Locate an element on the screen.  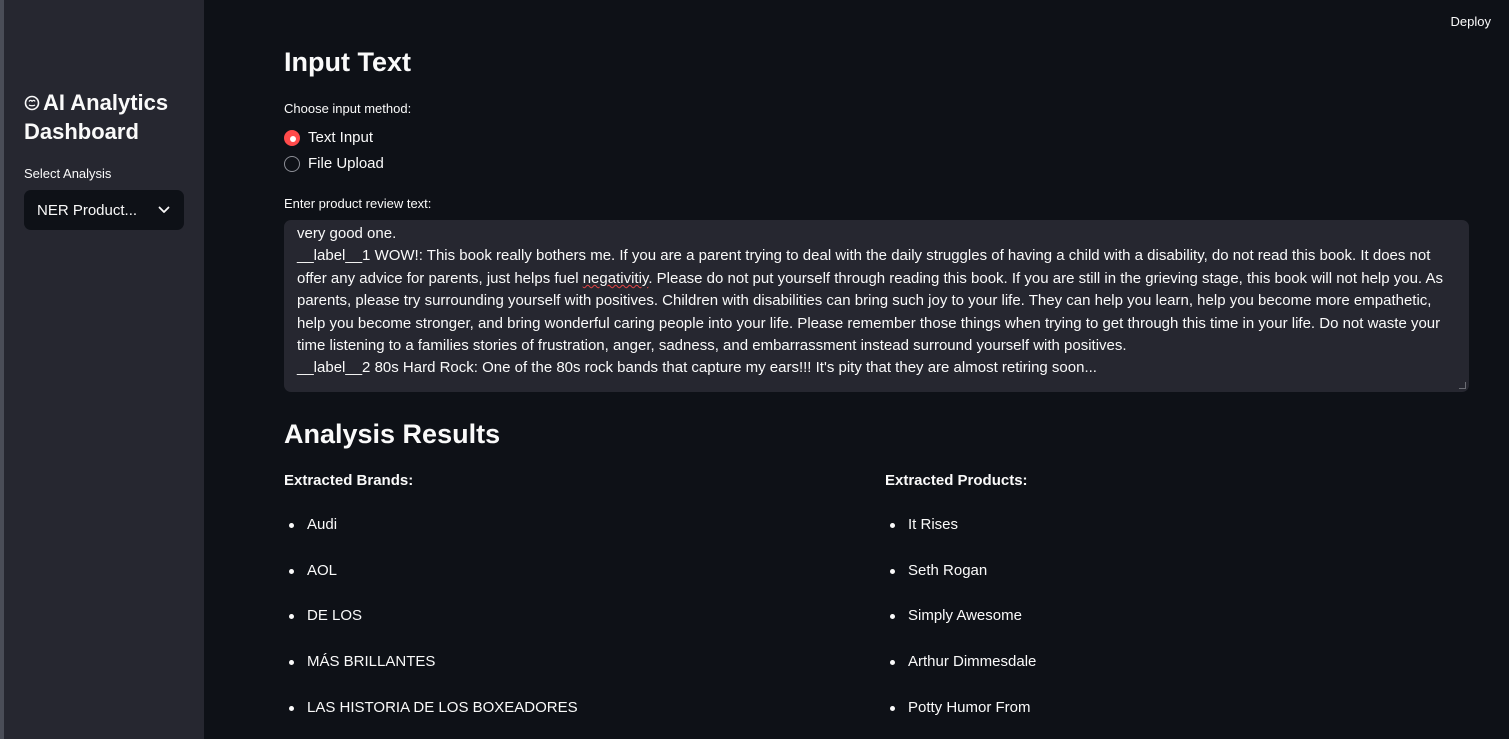
list-item: Simply Awesome is located at coordinates (1165, 630).